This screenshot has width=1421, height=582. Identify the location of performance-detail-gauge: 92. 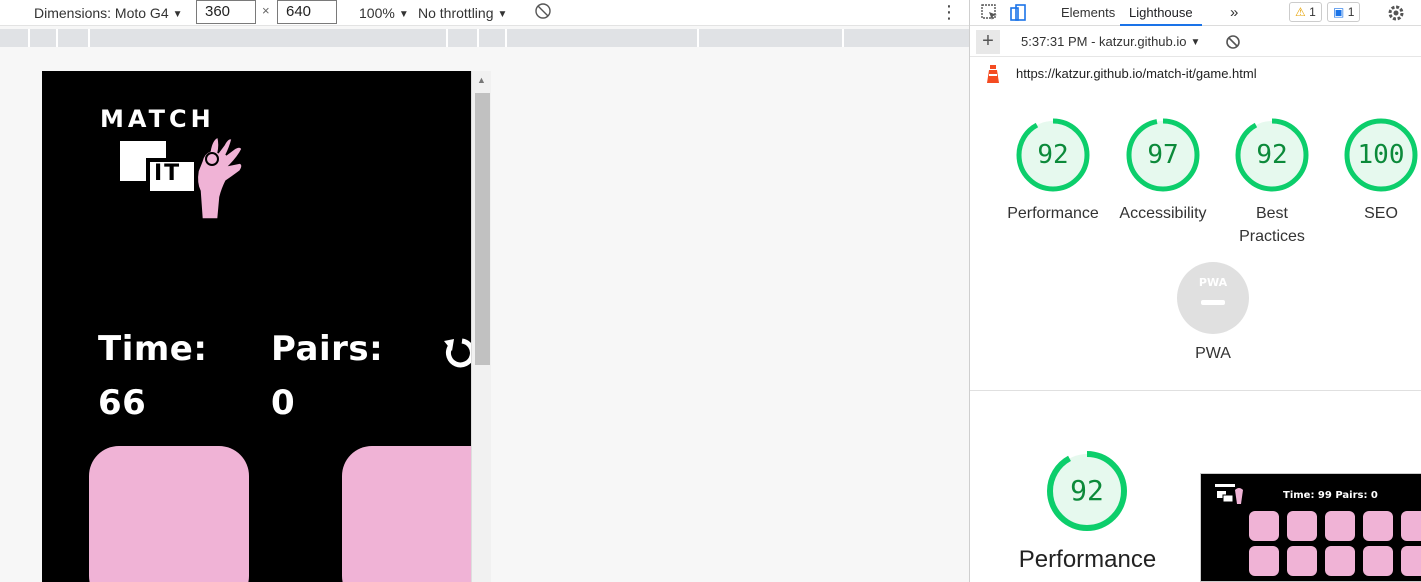
(1087, 491).